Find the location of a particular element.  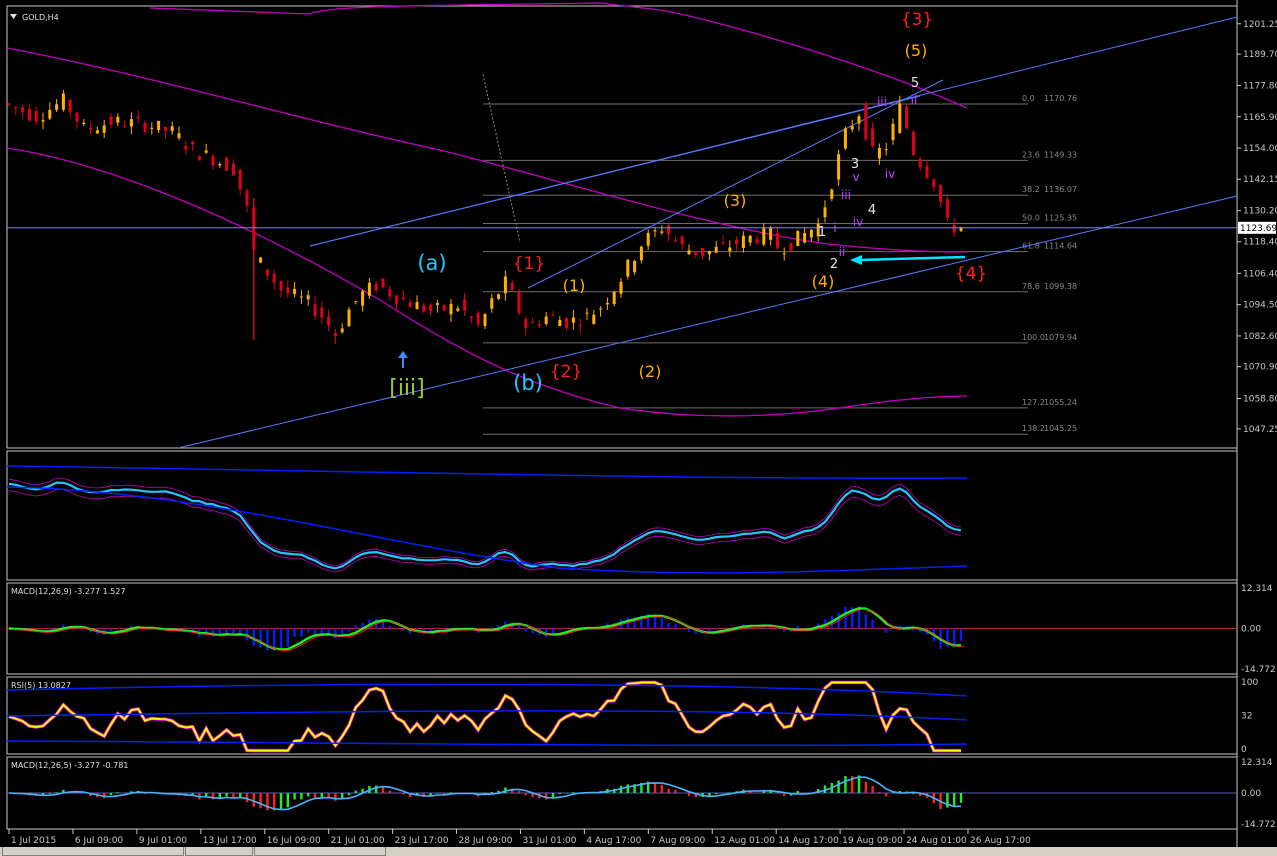

wave-label: (1) is located at coordinates (574, 285).